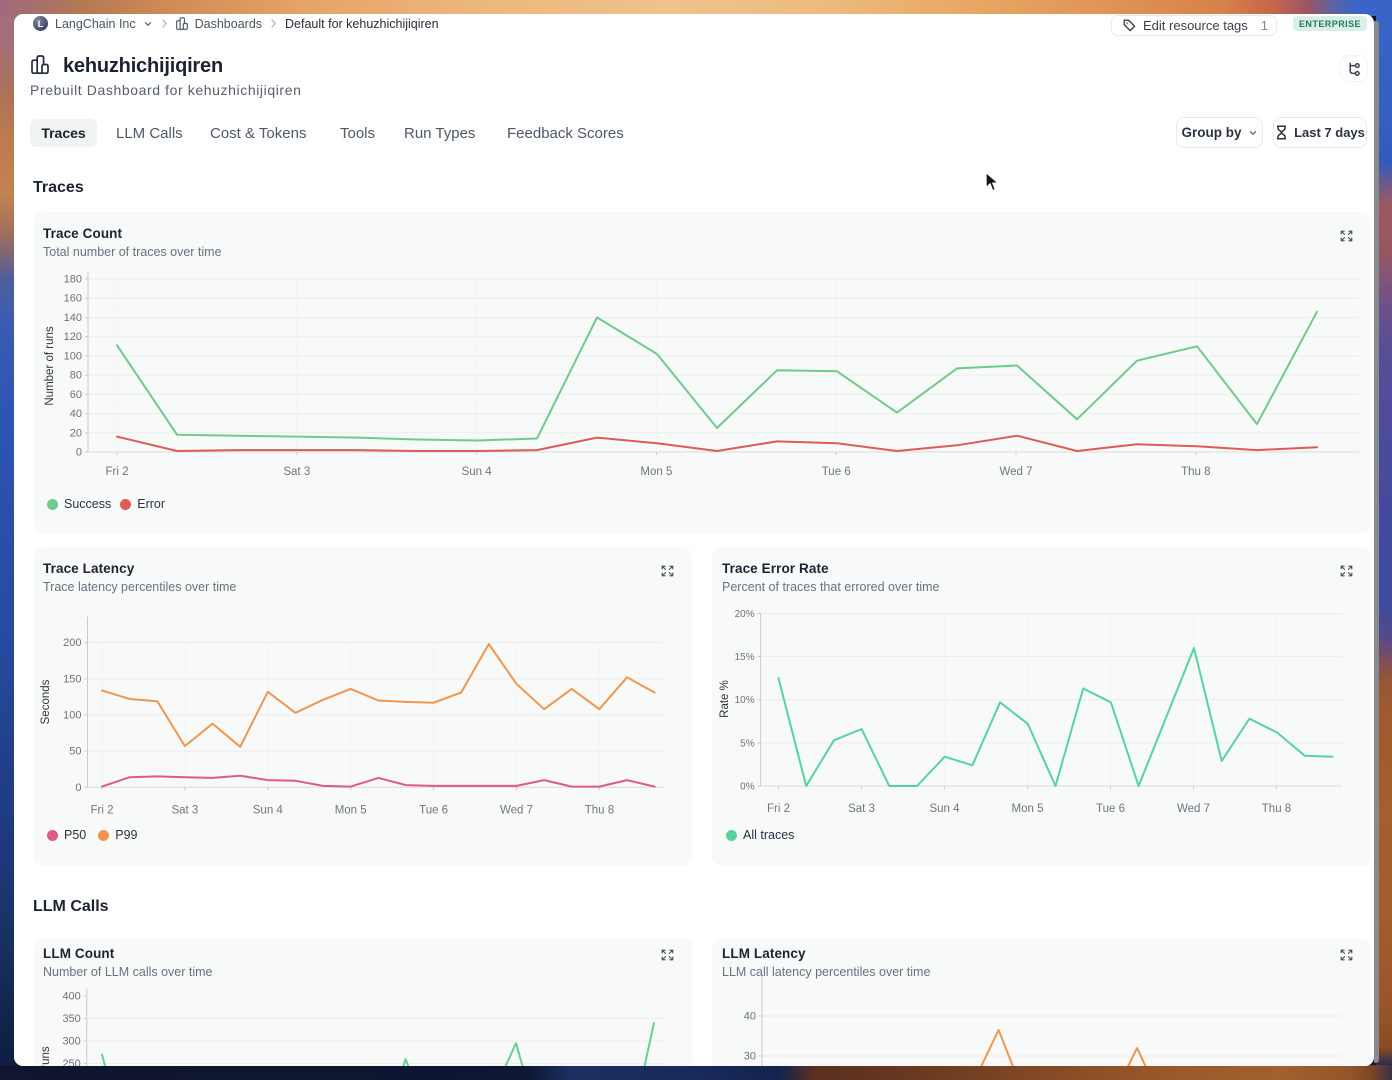  What do you see at coordinates (71, 1042) in the screenshot?
I see `svg-text: 300` at bounding box center [71, 1042].